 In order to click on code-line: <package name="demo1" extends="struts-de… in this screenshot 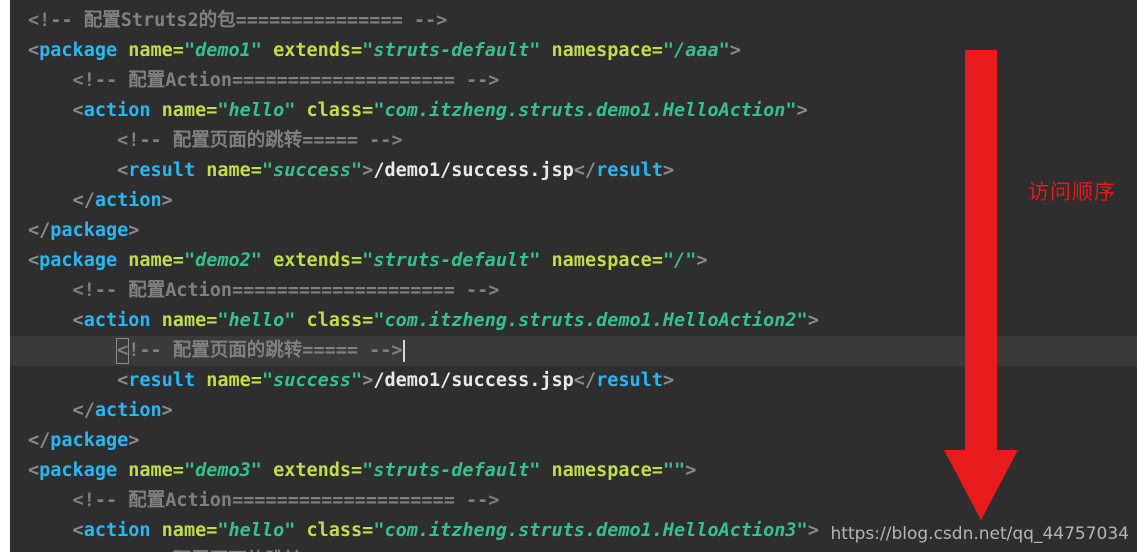, I will do `click(573, 51)`.